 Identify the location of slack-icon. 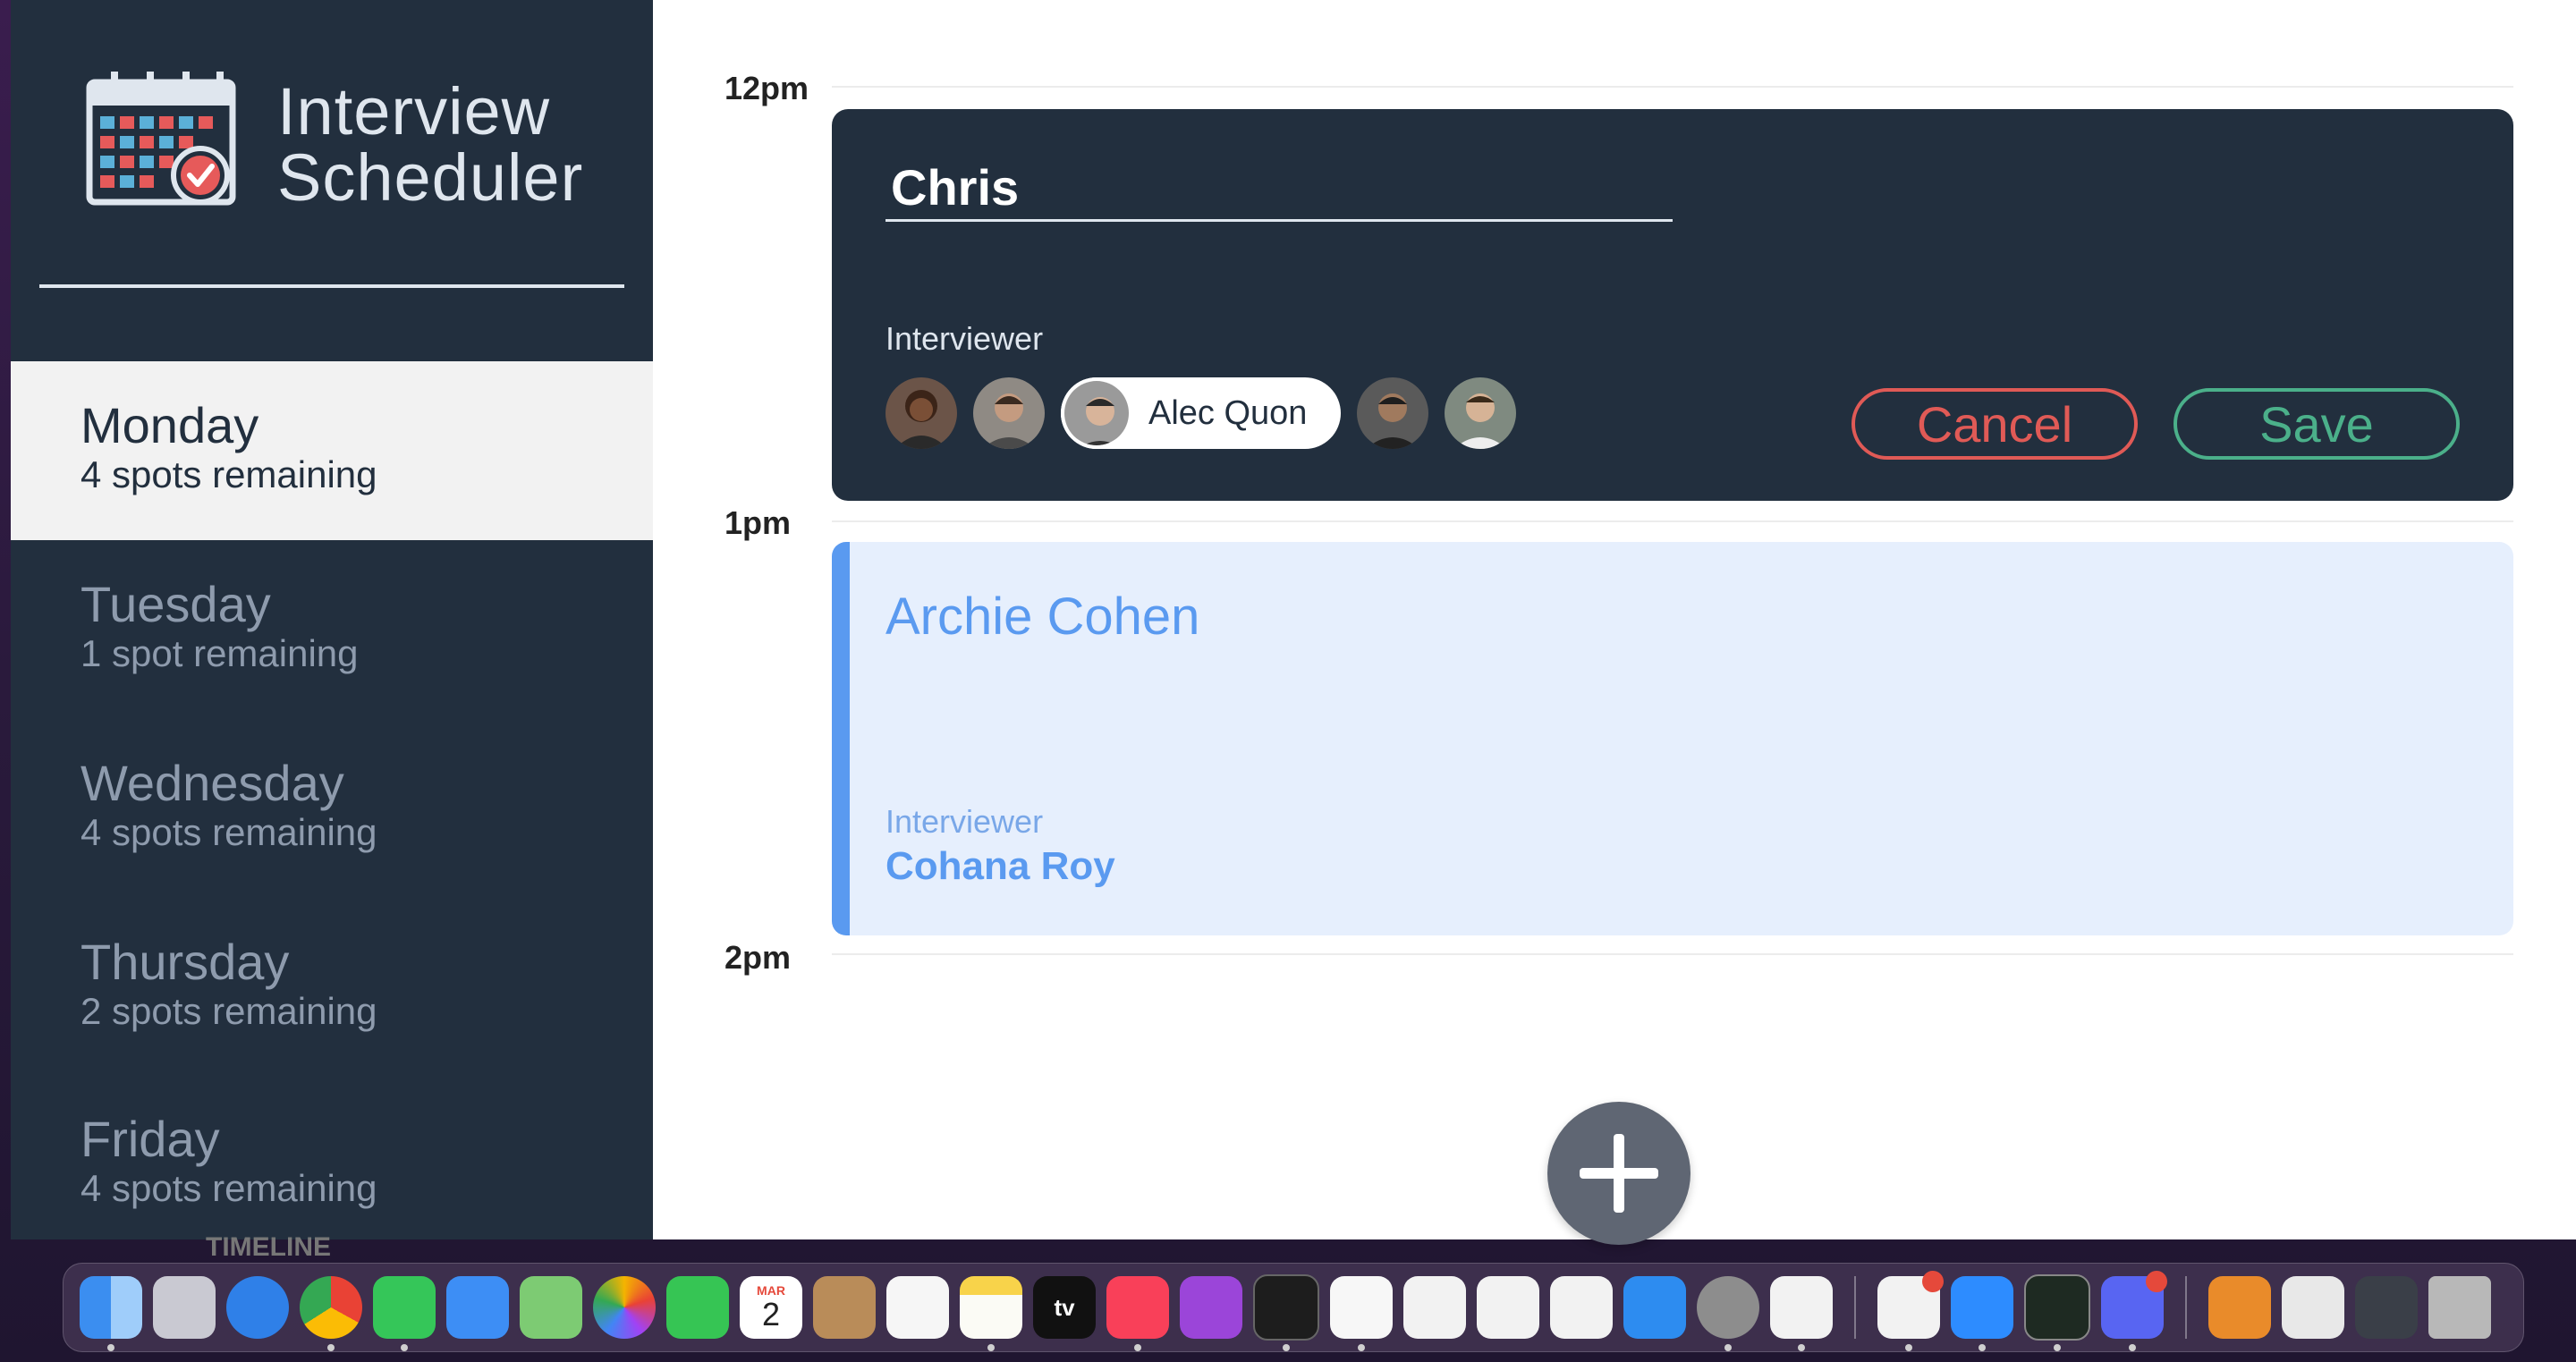
(1910, 1311).